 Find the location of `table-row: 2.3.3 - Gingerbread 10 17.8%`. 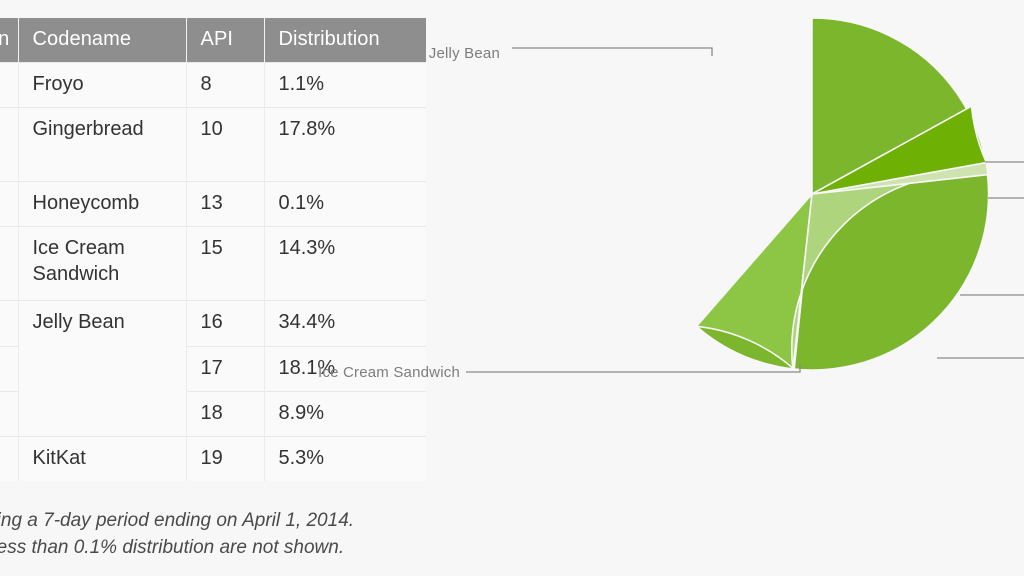

table-row: 2.3.3 - Gingerbread 10 17.8% is located at coordinates (213, 144).